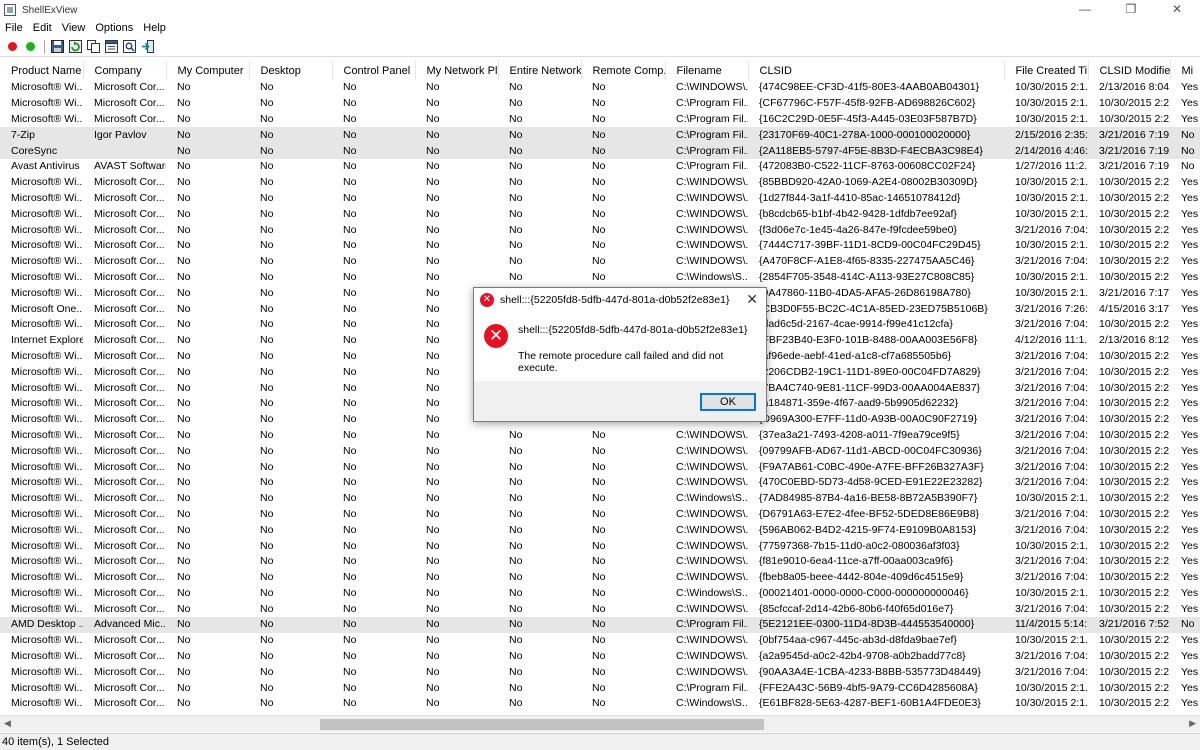 This screenshot has width=1200, height=750. I want to click on minimize-button: —, so click(1085, 10).